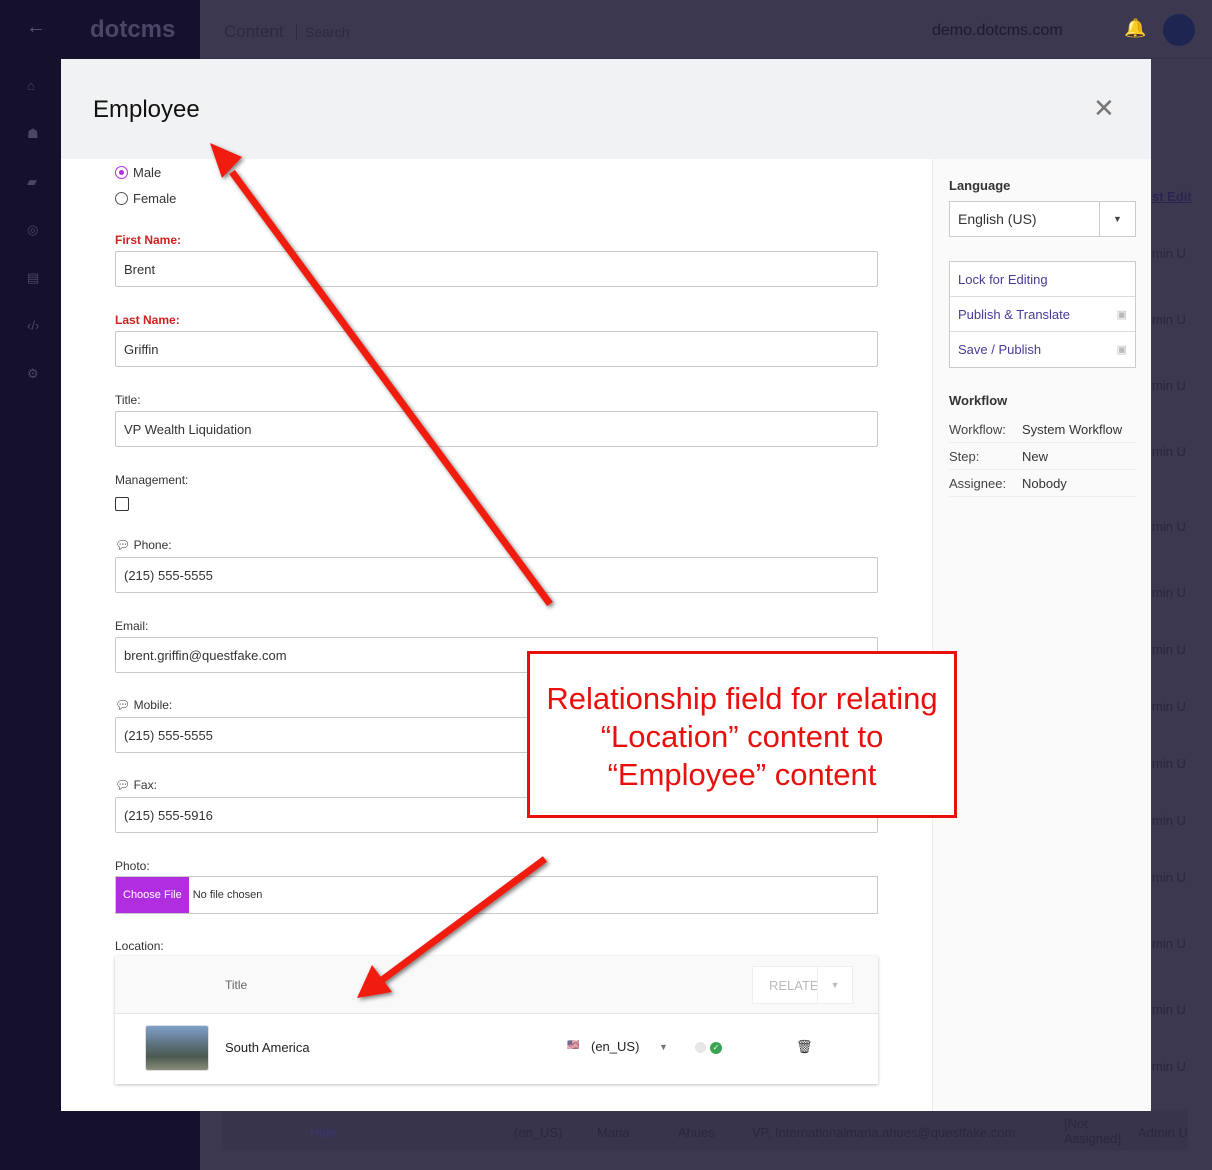  I want to click on arrow-to-title, so click(391, 388).